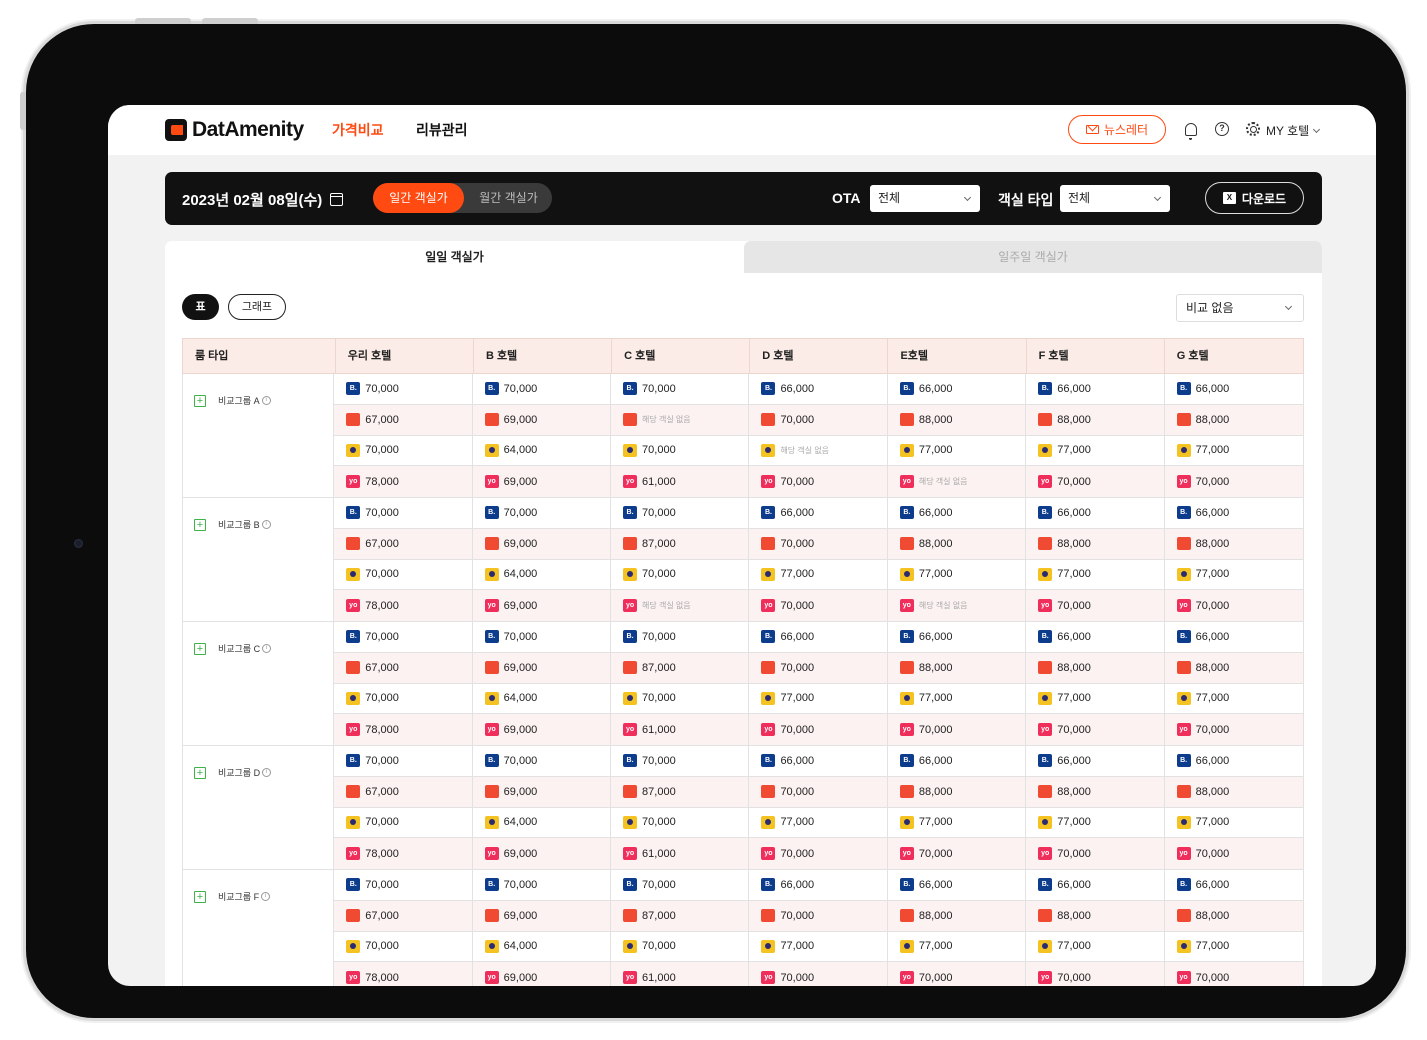  What do you see at coordinates (405, 356) in the screenshot?
I see `column-header: 우리 호텔` at bounding box center [405, 356].